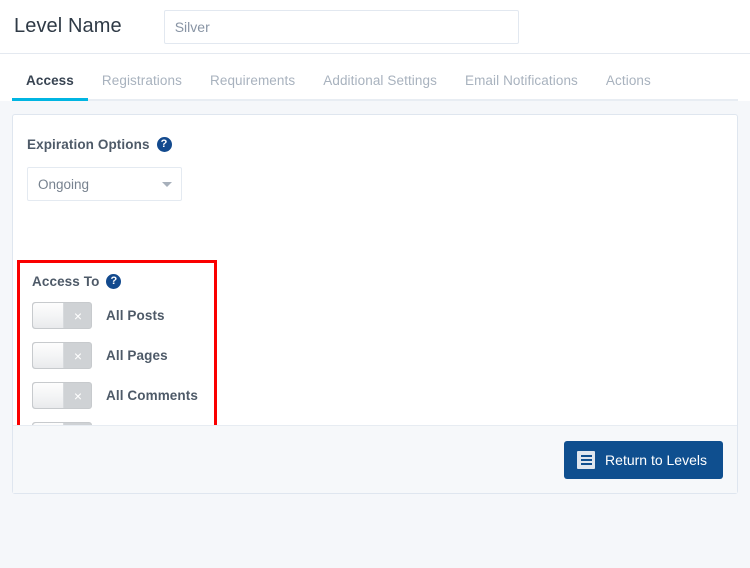 This screenshot has width=750, height=568. Describe the element at coordinates (66, 281) in the screenshot. I see `access-to-text: Access To` at that location.